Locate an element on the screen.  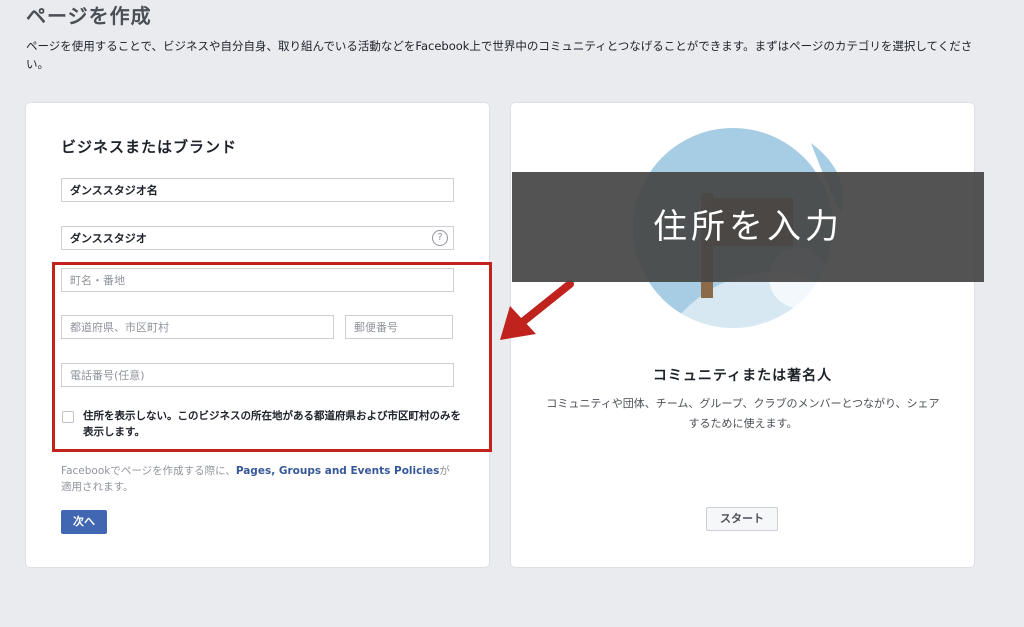
pointer-arrow-icon is located at coordinates (537, 310).